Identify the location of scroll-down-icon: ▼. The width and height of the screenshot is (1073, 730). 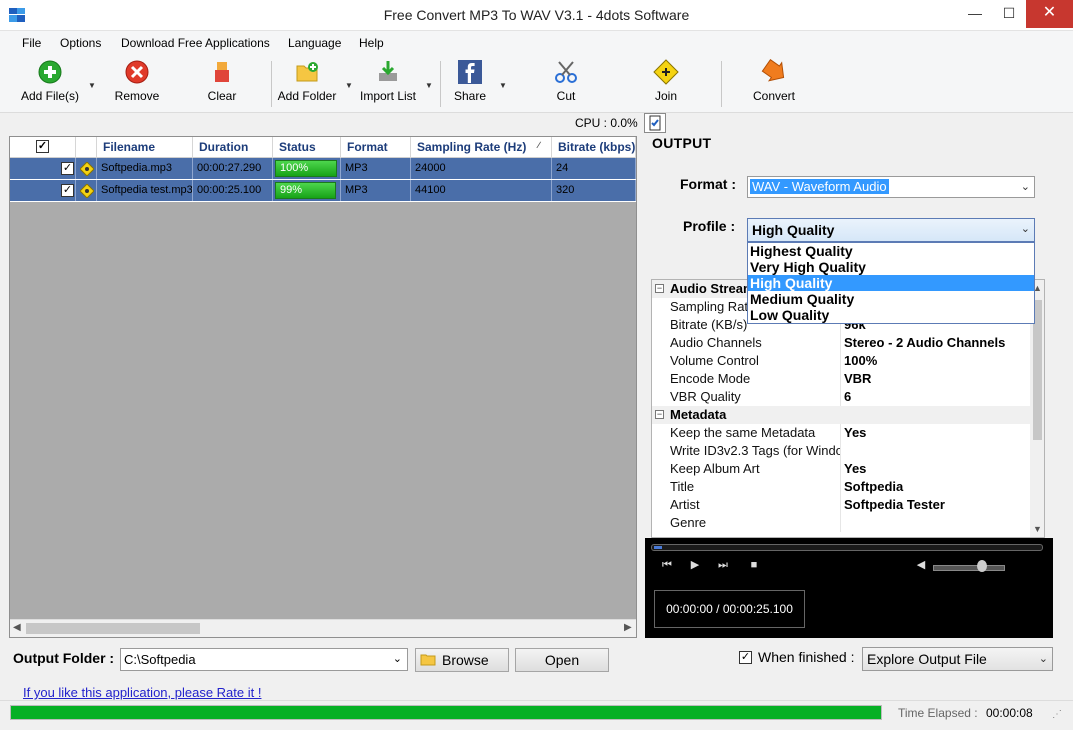
(1037, 529).